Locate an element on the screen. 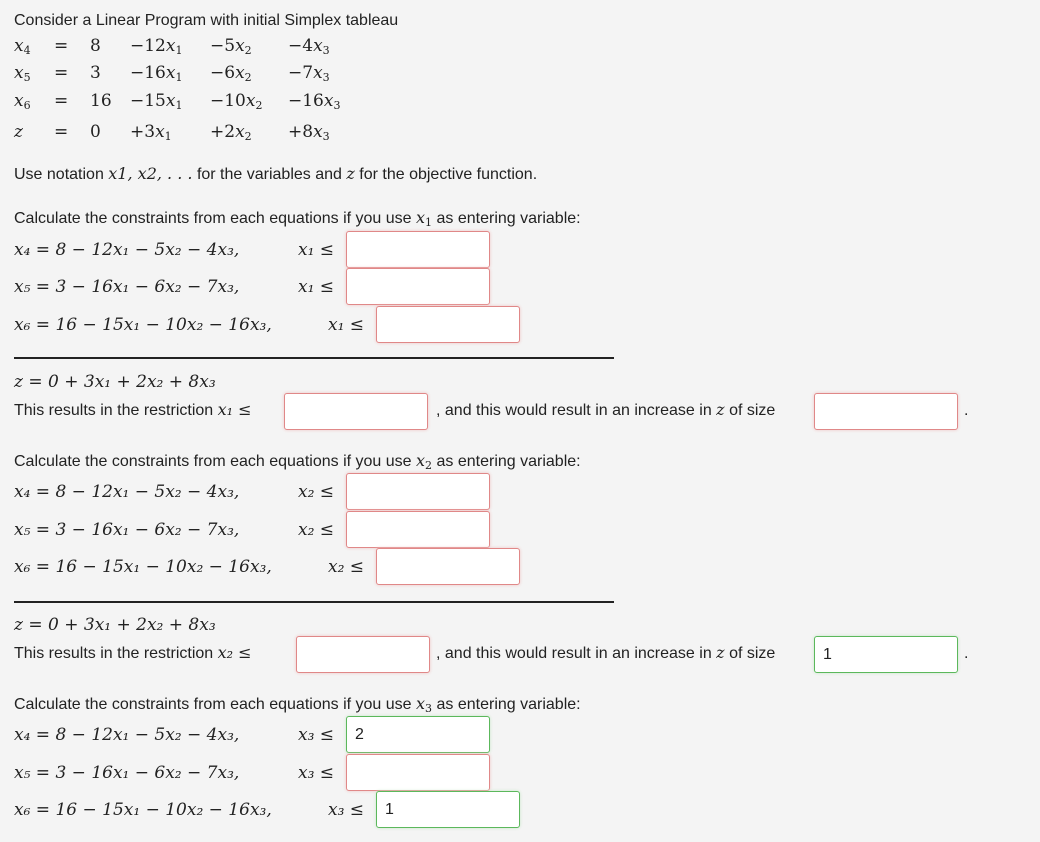 The image size is (1040, 842). tableau-term: −5x2 is located at coordinates (231, 46).